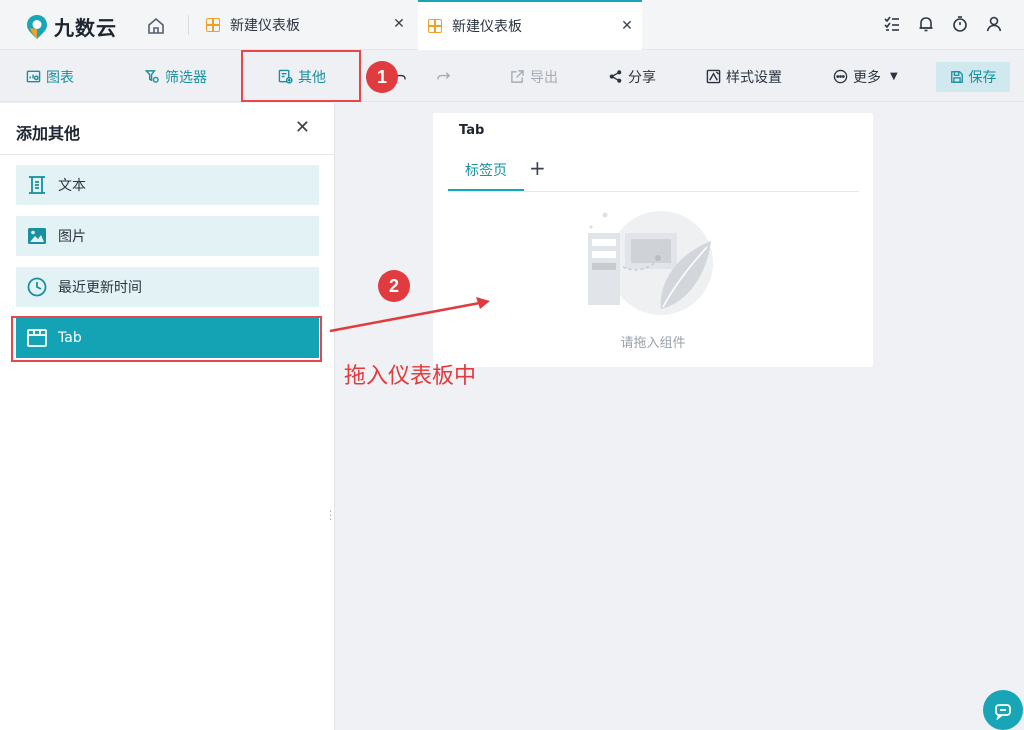 This screenshot has height=730, width=1024. Describe the element at coordinates (956, 77) in the screenshot. I see `save-icon` at that location.